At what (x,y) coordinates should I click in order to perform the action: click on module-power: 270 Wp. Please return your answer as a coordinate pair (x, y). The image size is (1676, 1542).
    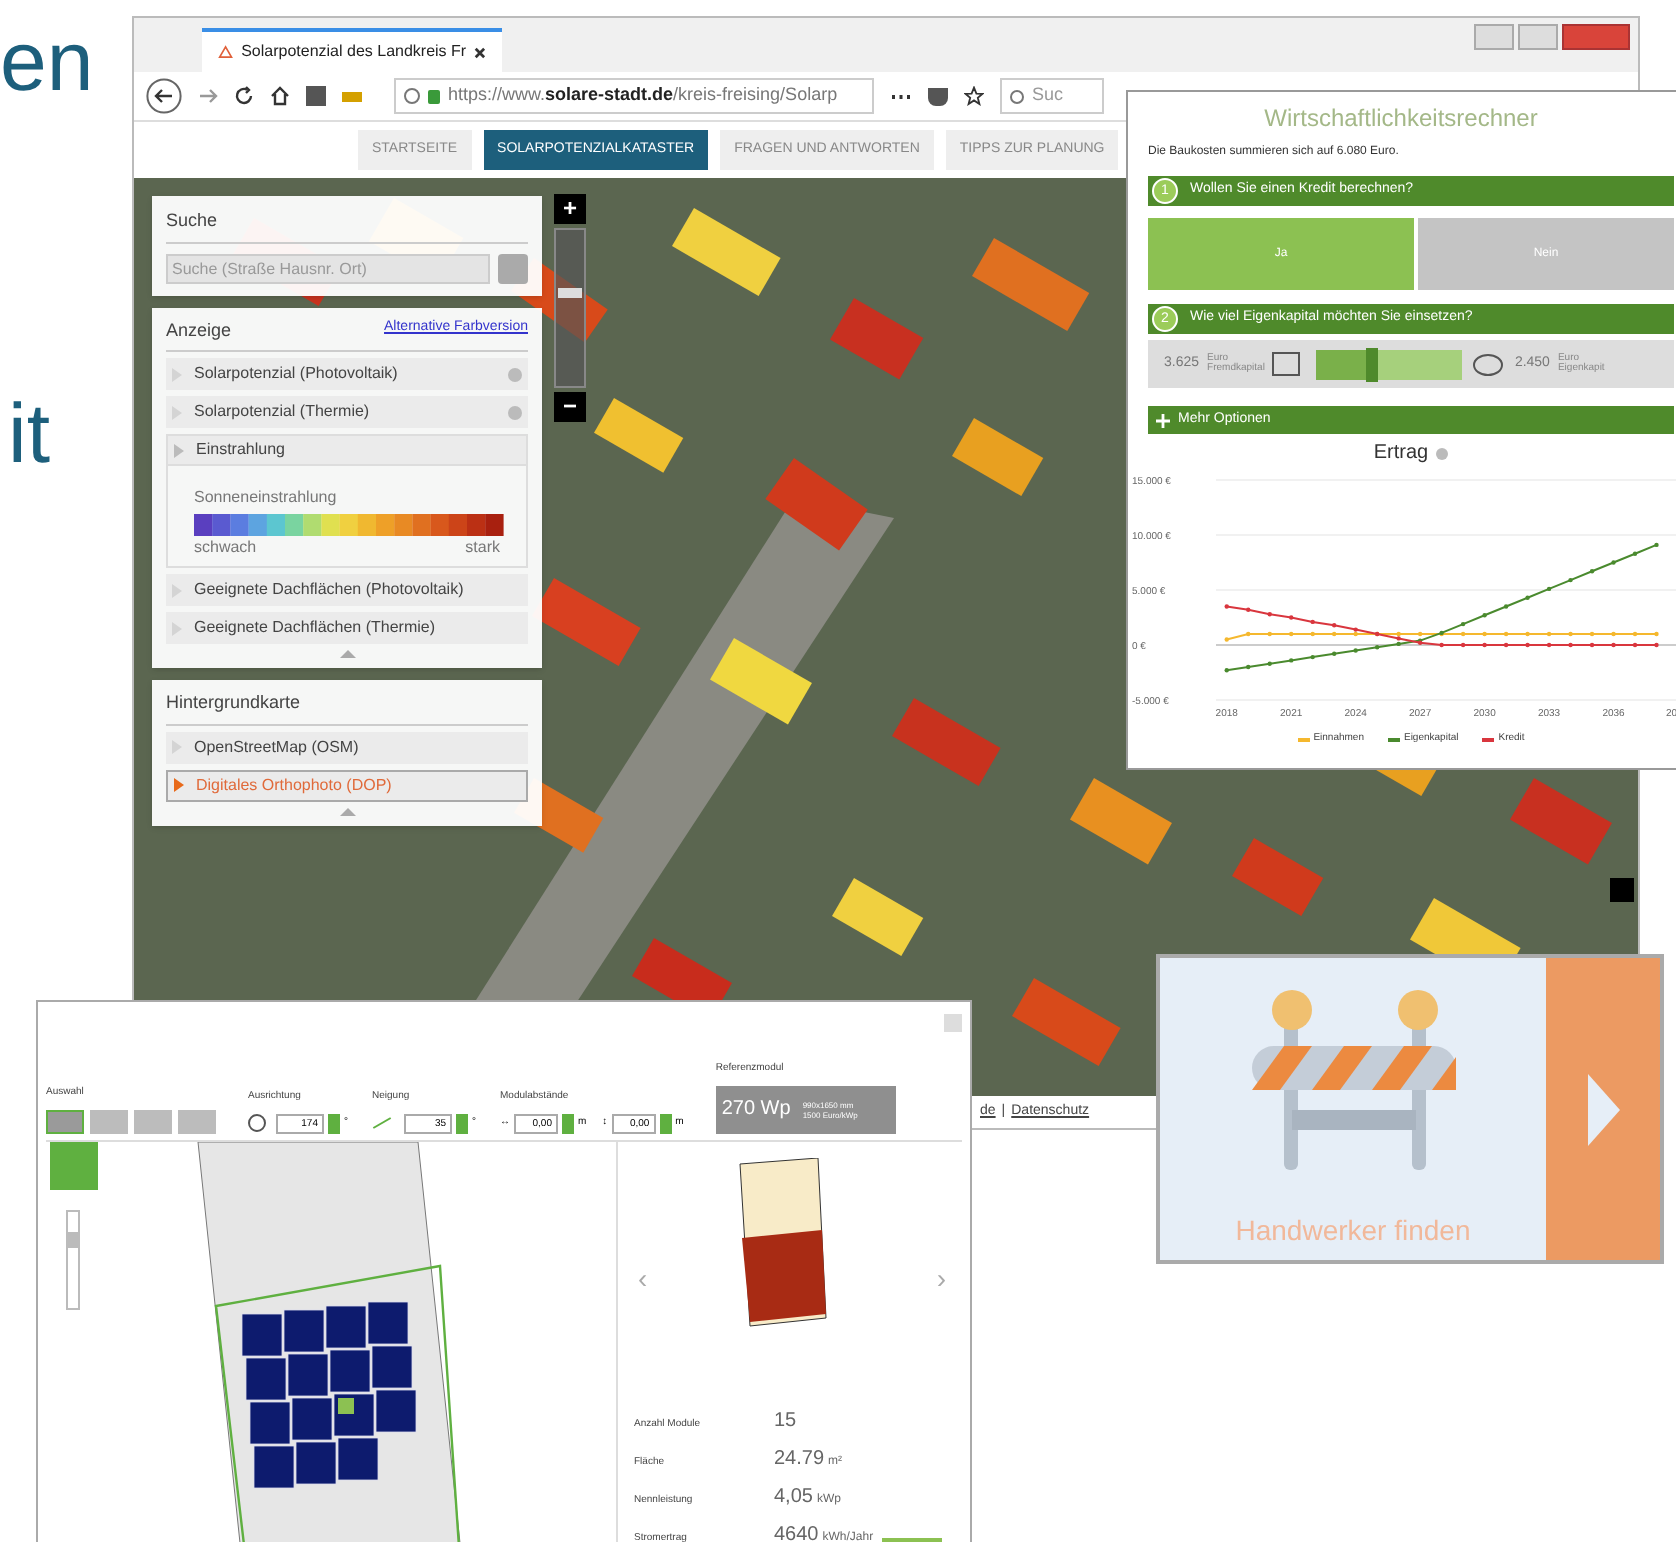
    Looking at the image, I should click on (756, 1110).